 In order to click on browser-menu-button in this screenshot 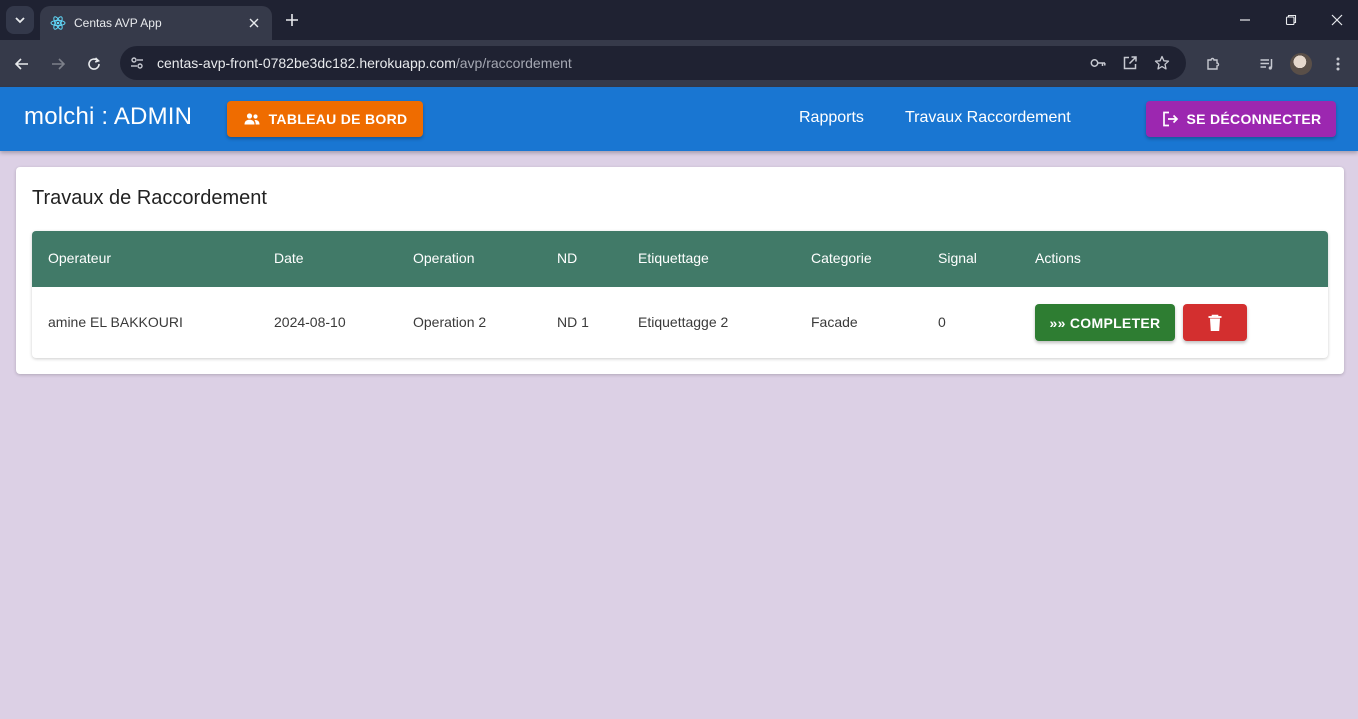, I will do `click(1338, 64)`.